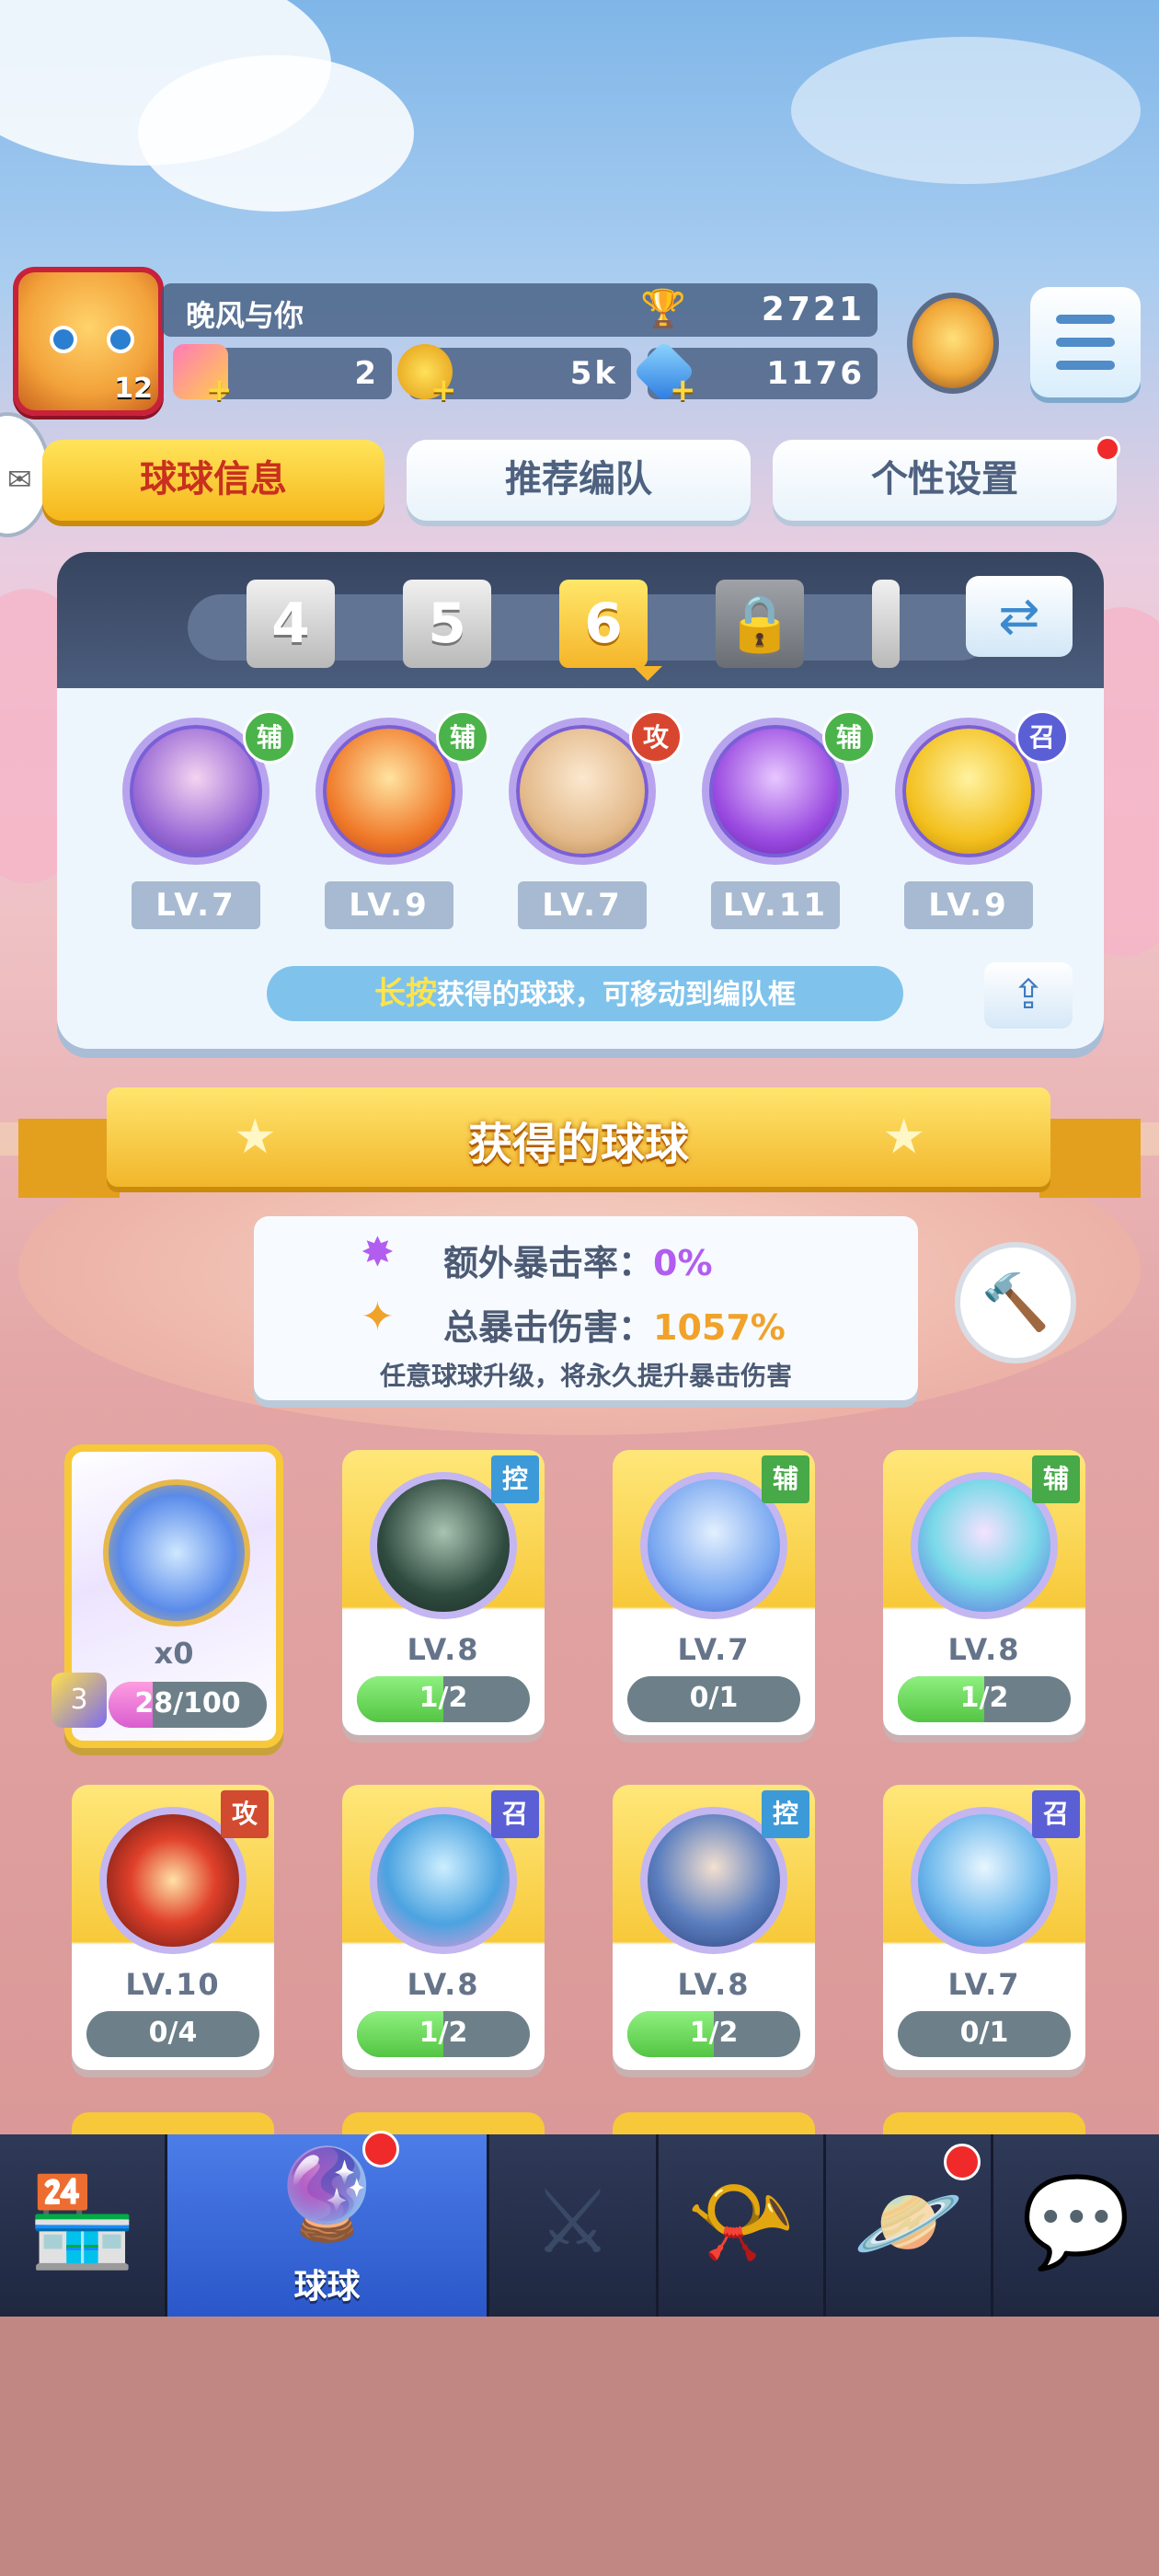 The width and height of the screenshot is (1159, 2576). I want to click on crit-damage-icon: ✦, so click(378, 1317).